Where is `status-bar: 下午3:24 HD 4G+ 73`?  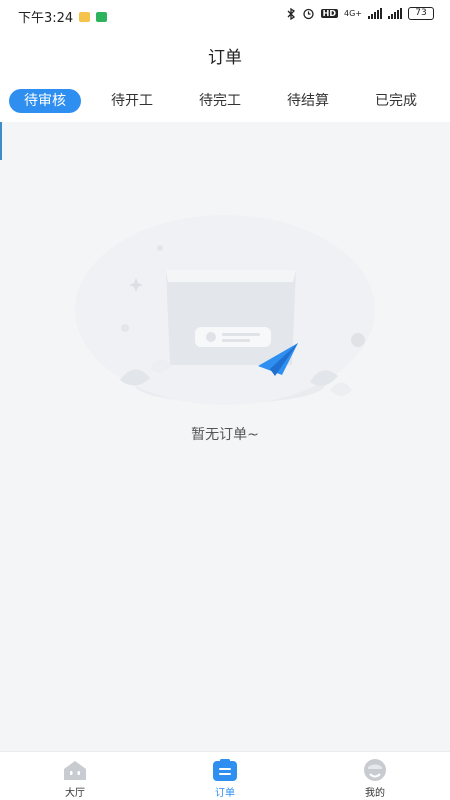 status-bar: 下午3:24 HD 4G+ 73 is located at coordinates (225, 15).